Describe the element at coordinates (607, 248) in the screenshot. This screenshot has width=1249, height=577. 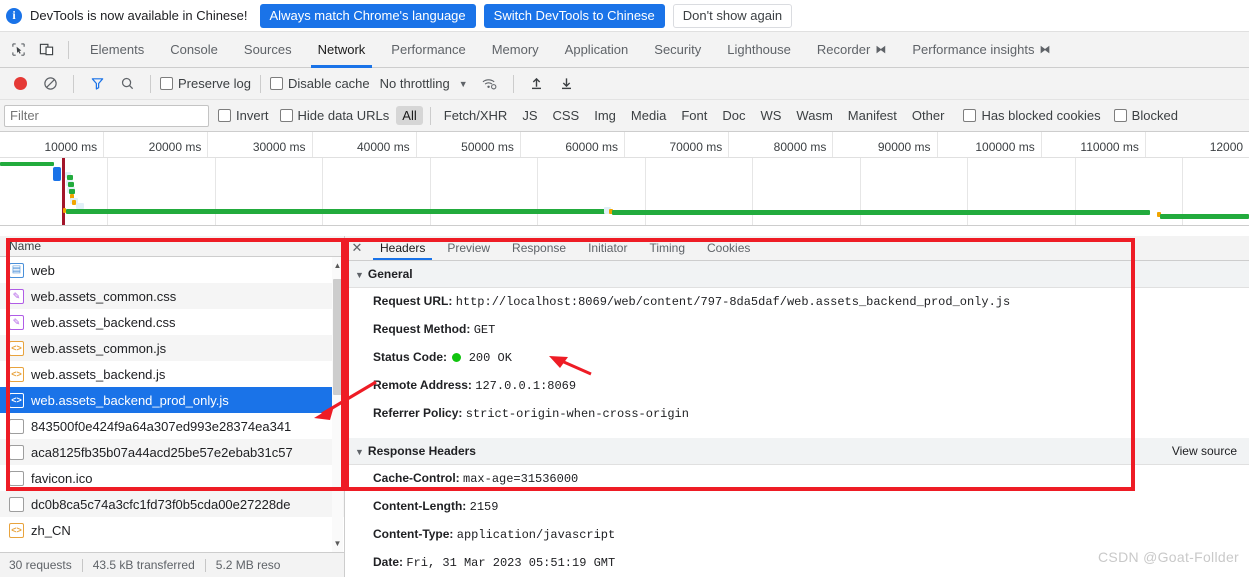
I see `tab-initiator: Initiator` at that location.